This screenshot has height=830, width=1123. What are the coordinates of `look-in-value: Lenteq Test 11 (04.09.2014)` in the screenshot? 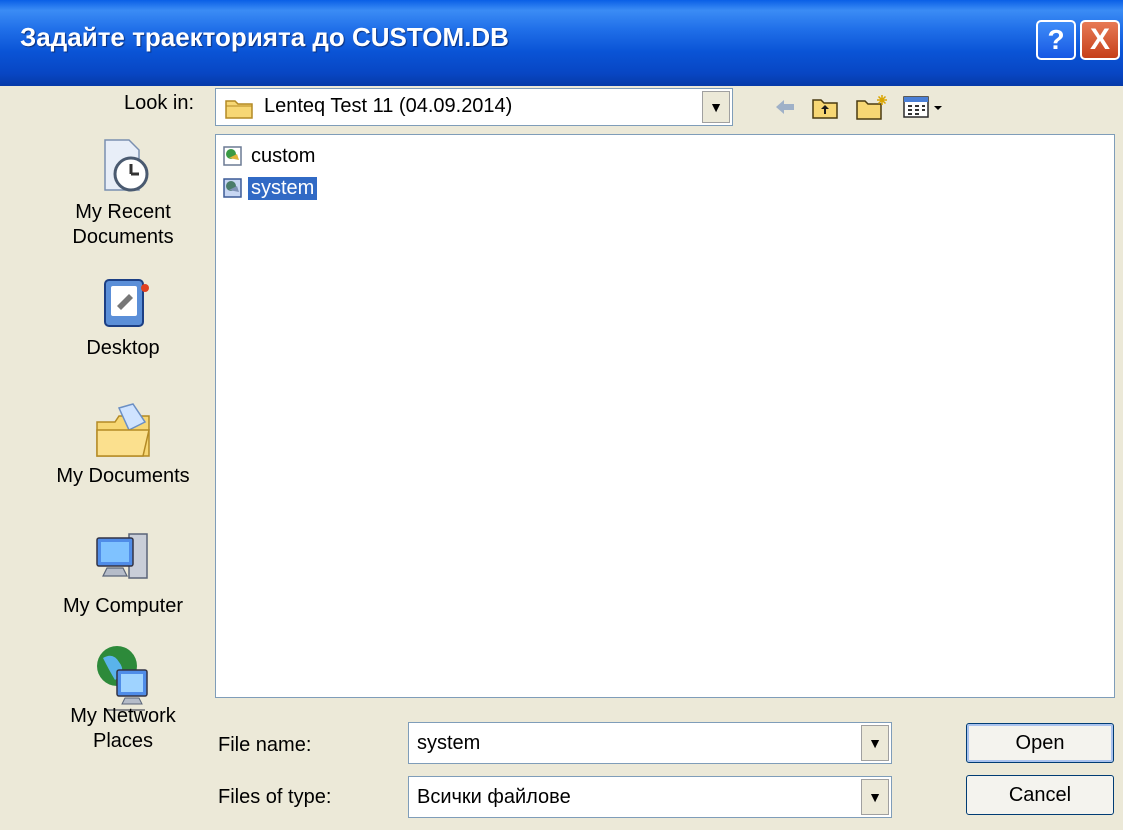 It's located at (388, 106).